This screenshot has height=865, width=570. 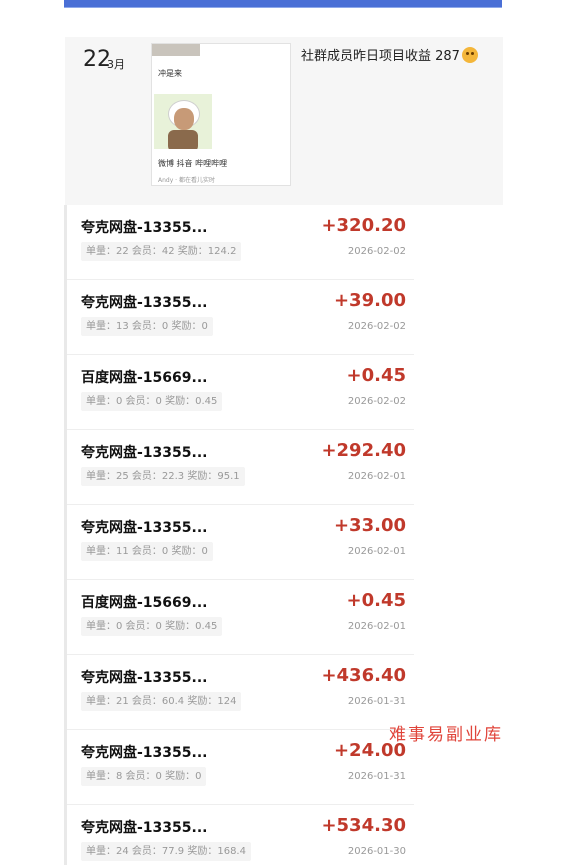 What do you see at coordinates (369, 525) in the screenshot?
I see `record-amount: +33.00` at bounding box center [369, 525].